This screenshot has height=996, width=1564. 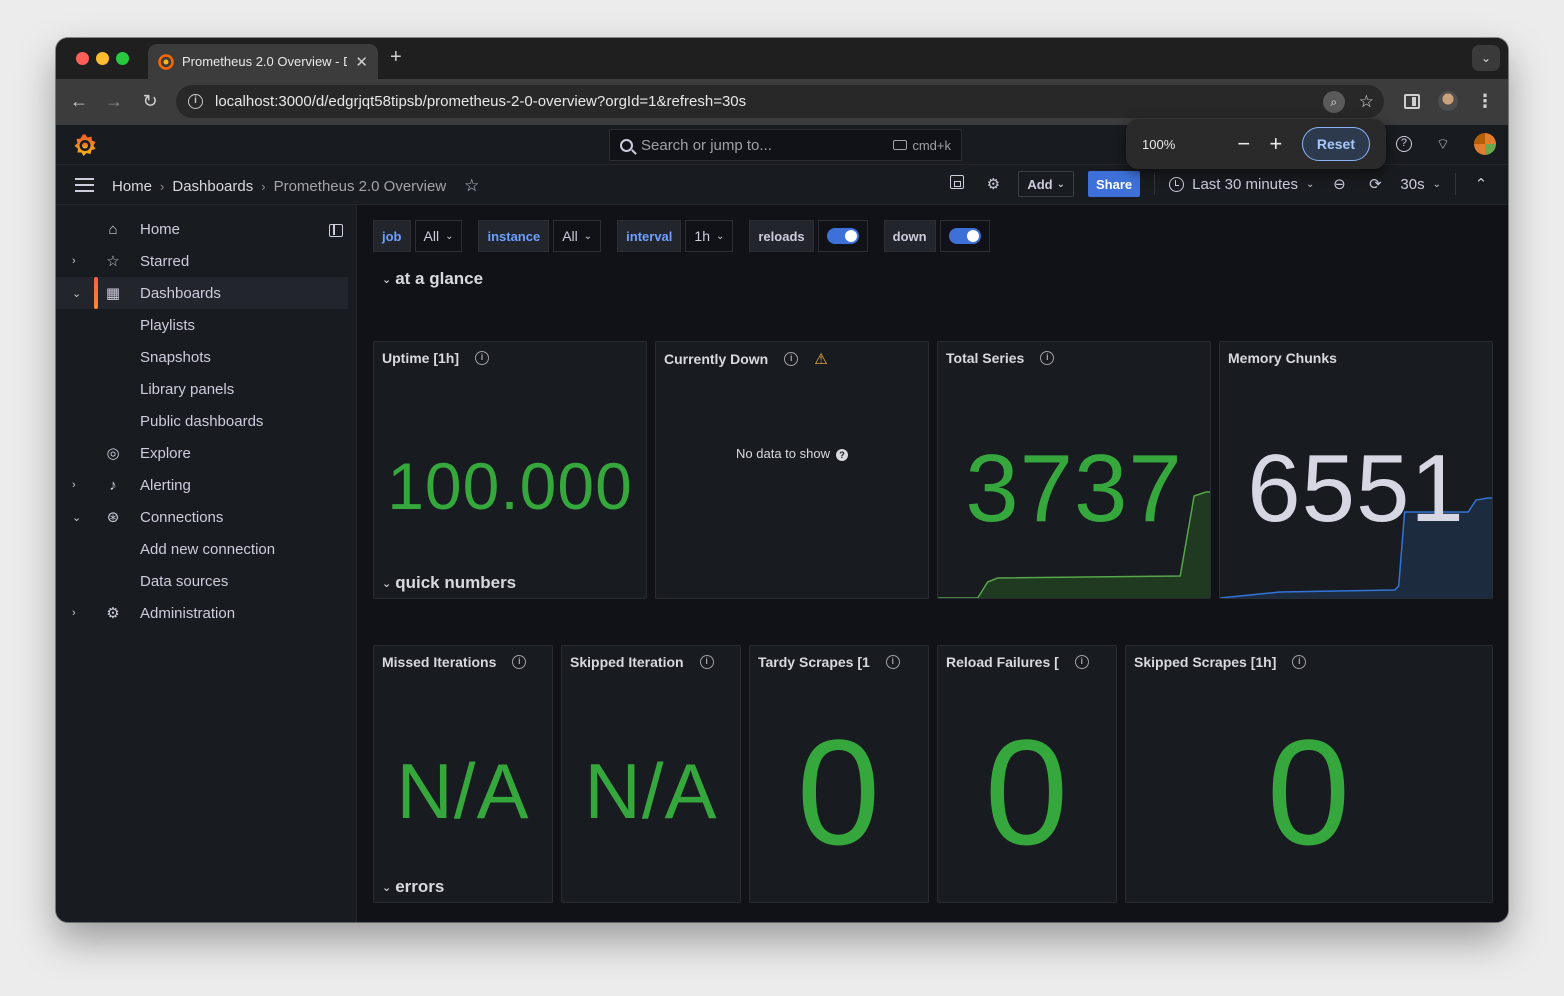 What do you see at coordinates (1375, 184) in the screenshot?
I see `refresh-dashboard-icon: ⟳` at bounding box center [1375, 184].